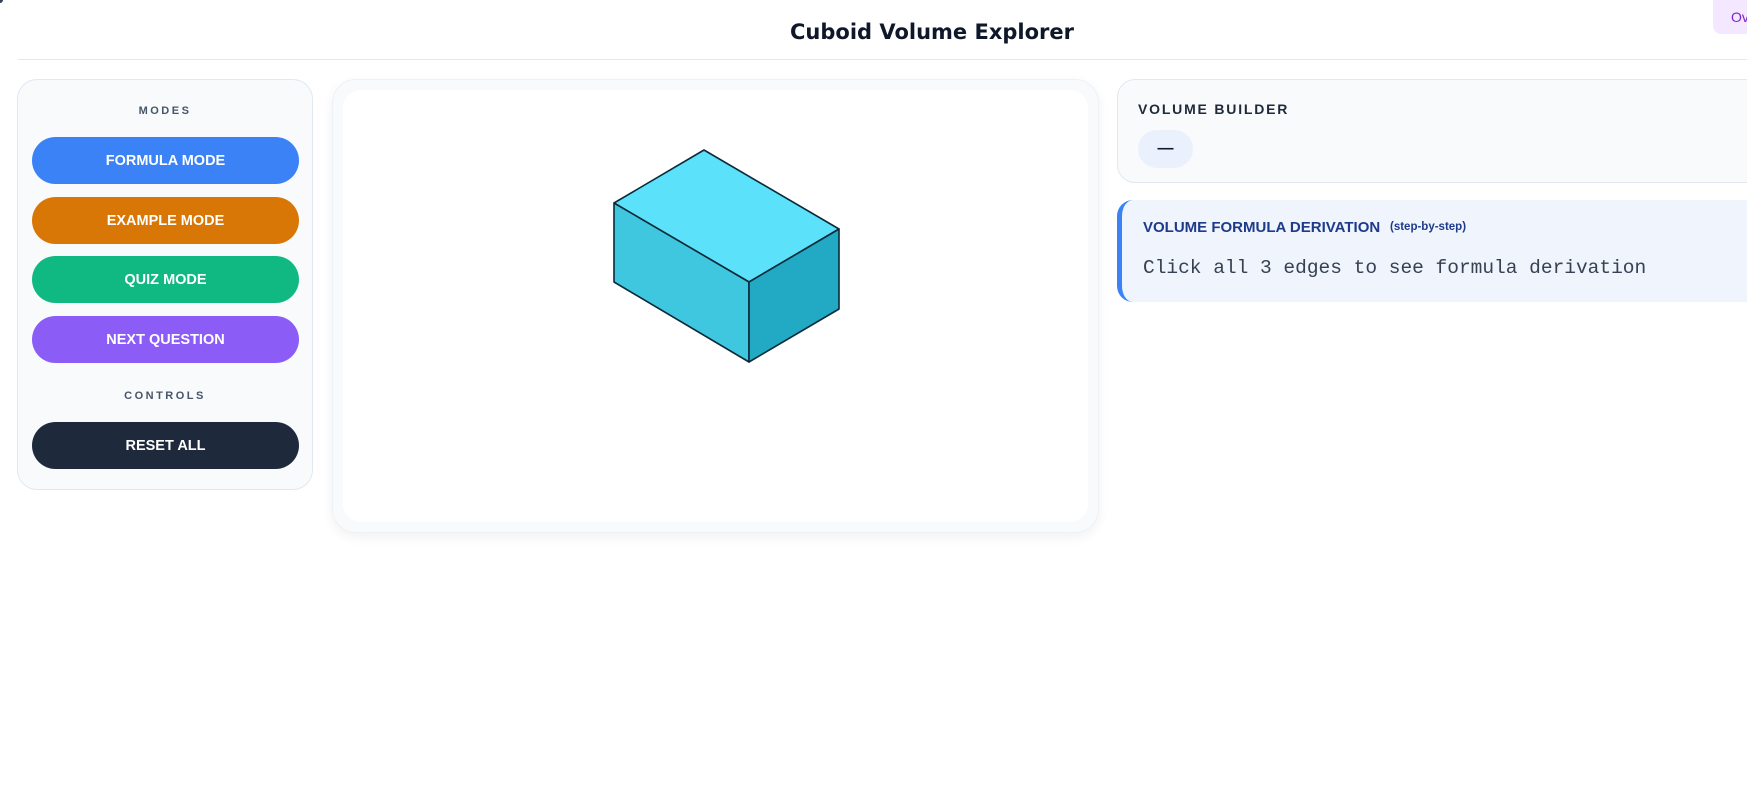 This screenshot has height=811, width=1747. Describe the element at coordinates (165, 220) in the screenshot. I see `example-mode-button: EXAMPLE MODE` at that location.